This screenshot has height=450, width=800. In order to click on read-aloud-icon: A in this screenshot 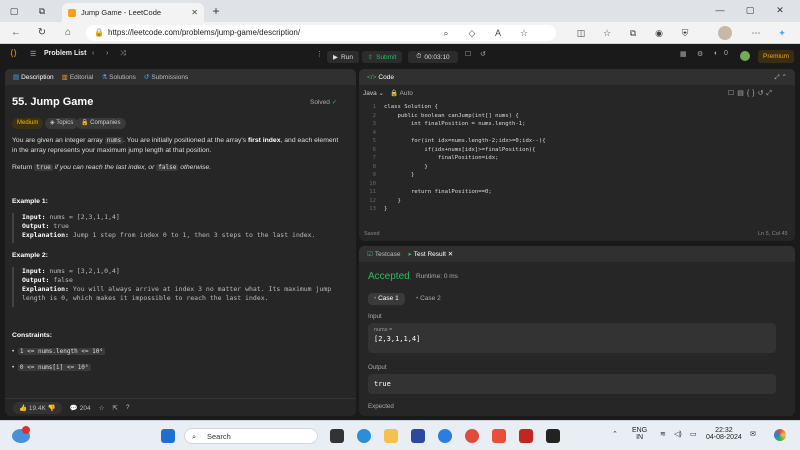, I will do `click(498, 33)`.